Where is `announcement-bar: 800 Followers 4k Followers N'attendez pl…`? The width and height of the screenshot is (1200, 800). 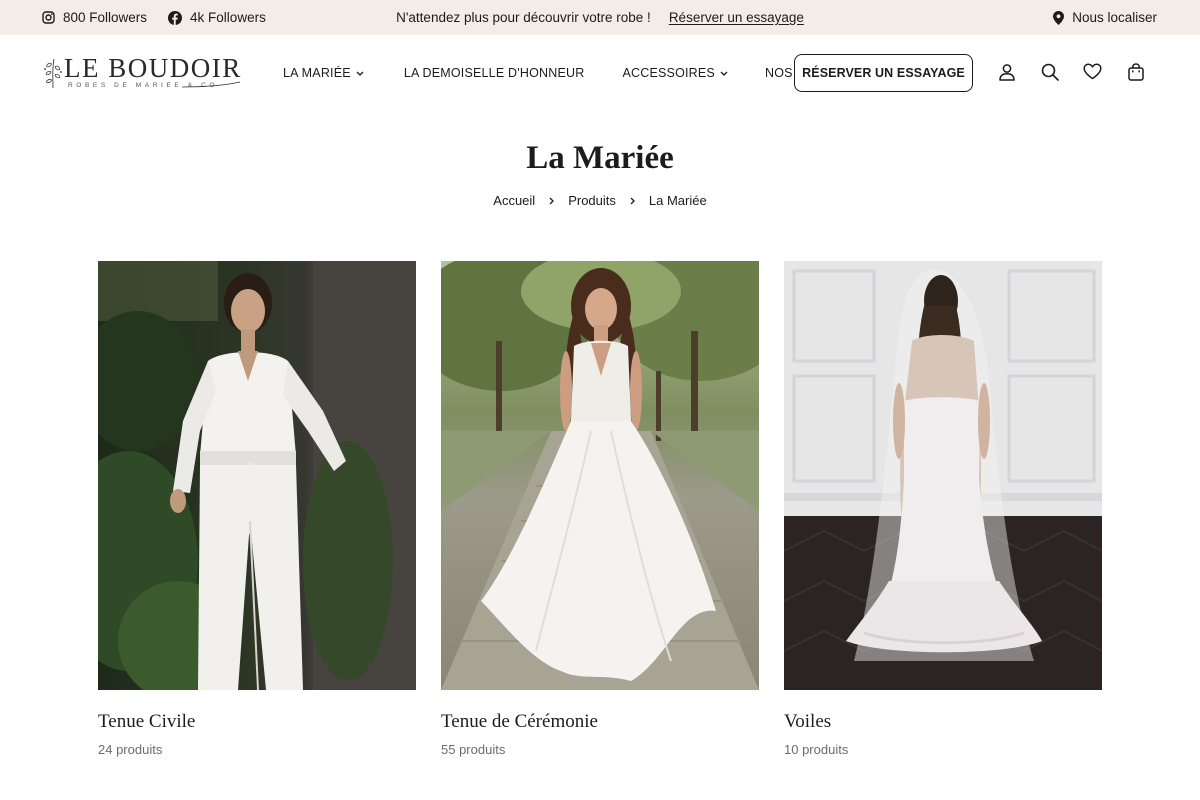
announcement-bar: 800 Followers 4k Followers N'attendez pl… is located at coordinates (600, 17).